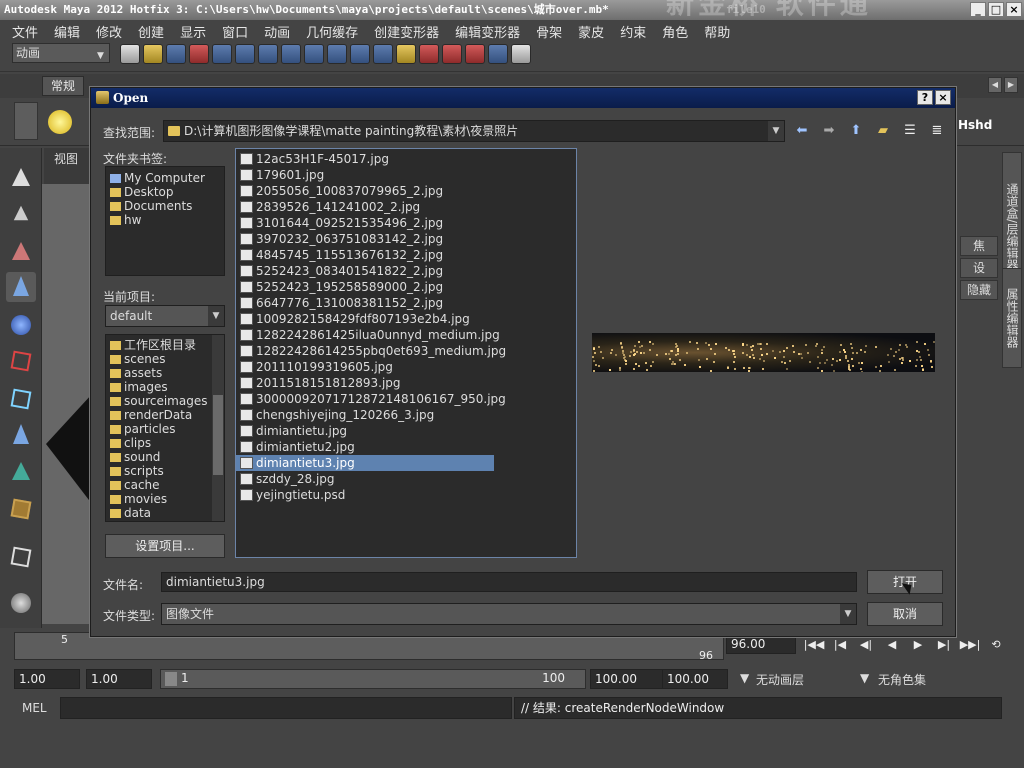 The width and height of the screenshot is (1024, 768). What do you see at coordinates (47, 679) in the screenshot?
I see `start-time-field: 1.00` at bounding box center [47, 679].